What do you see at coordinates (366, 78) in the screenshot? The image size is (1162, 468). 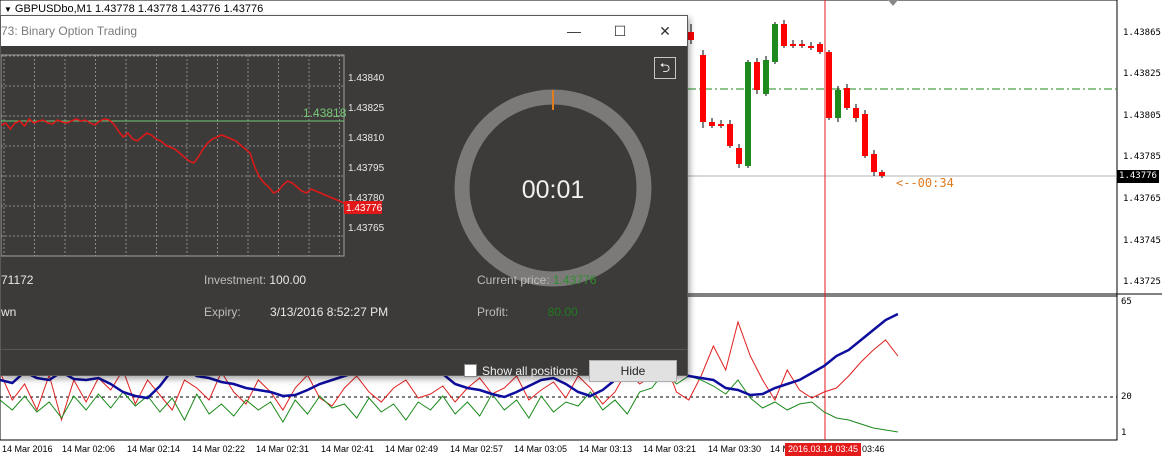 I see `mini-price-tick: 1.43840` at bounding box center [366, 78].